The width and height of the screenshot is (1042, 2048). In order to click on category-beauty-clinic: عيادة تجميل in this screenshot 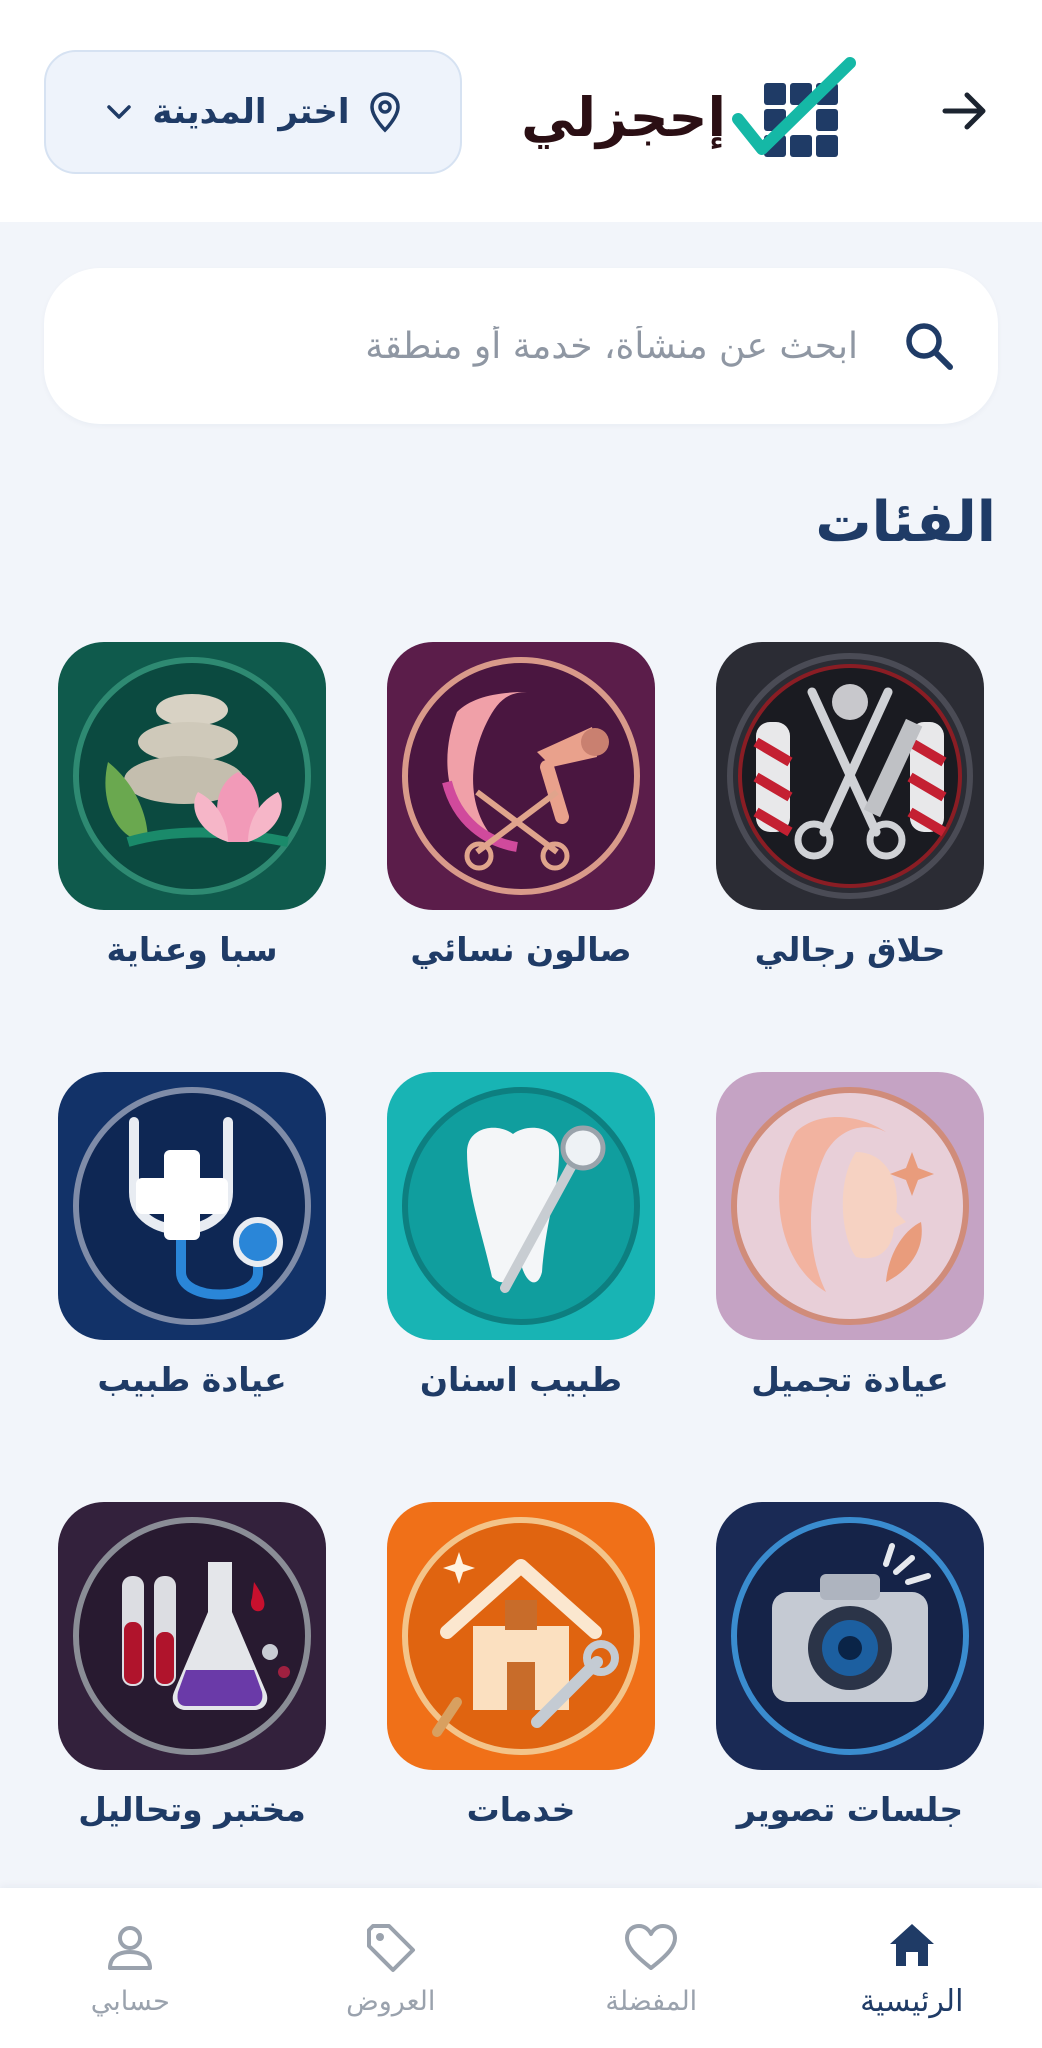, I will do `click(850, 1235)`.